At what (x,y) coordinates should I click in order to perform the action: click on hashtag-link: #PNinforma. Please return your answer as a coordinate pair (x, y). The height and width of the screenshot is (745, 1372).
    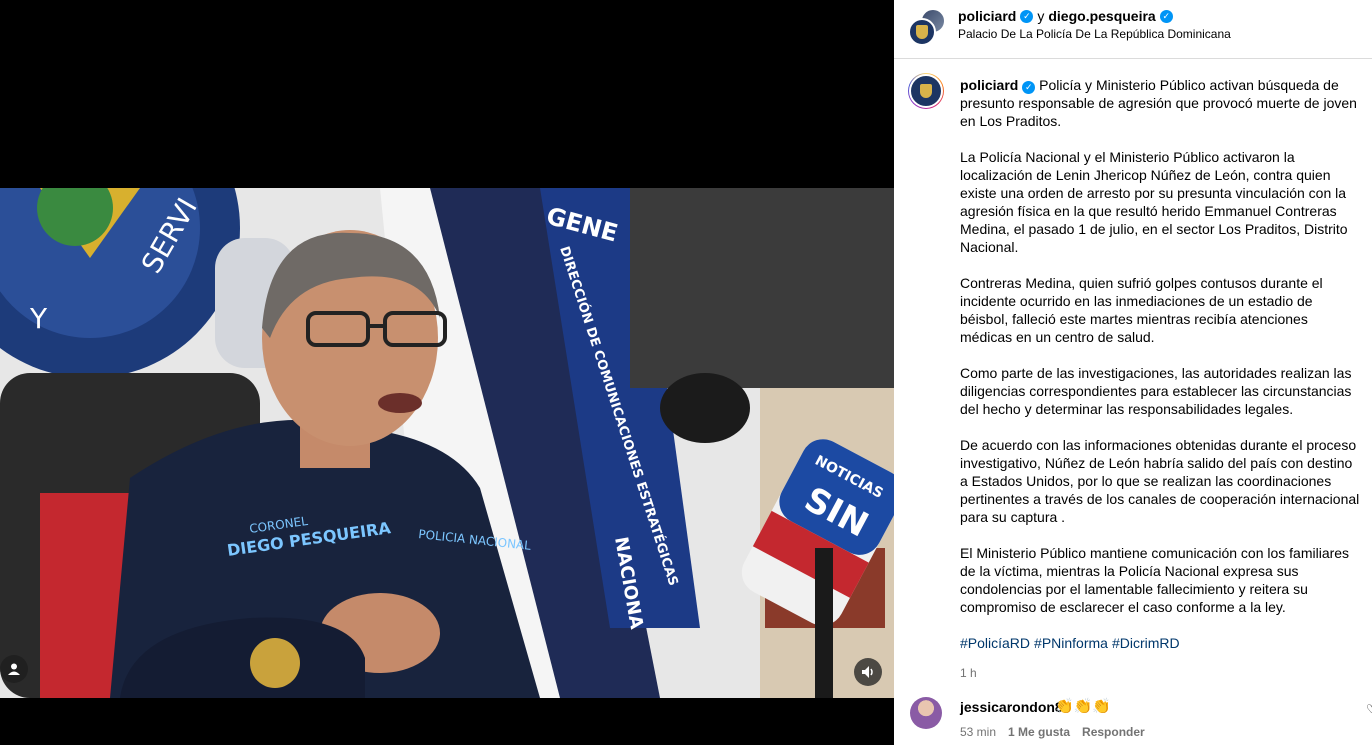
    Looking at the image, I should click on (1071, 643).